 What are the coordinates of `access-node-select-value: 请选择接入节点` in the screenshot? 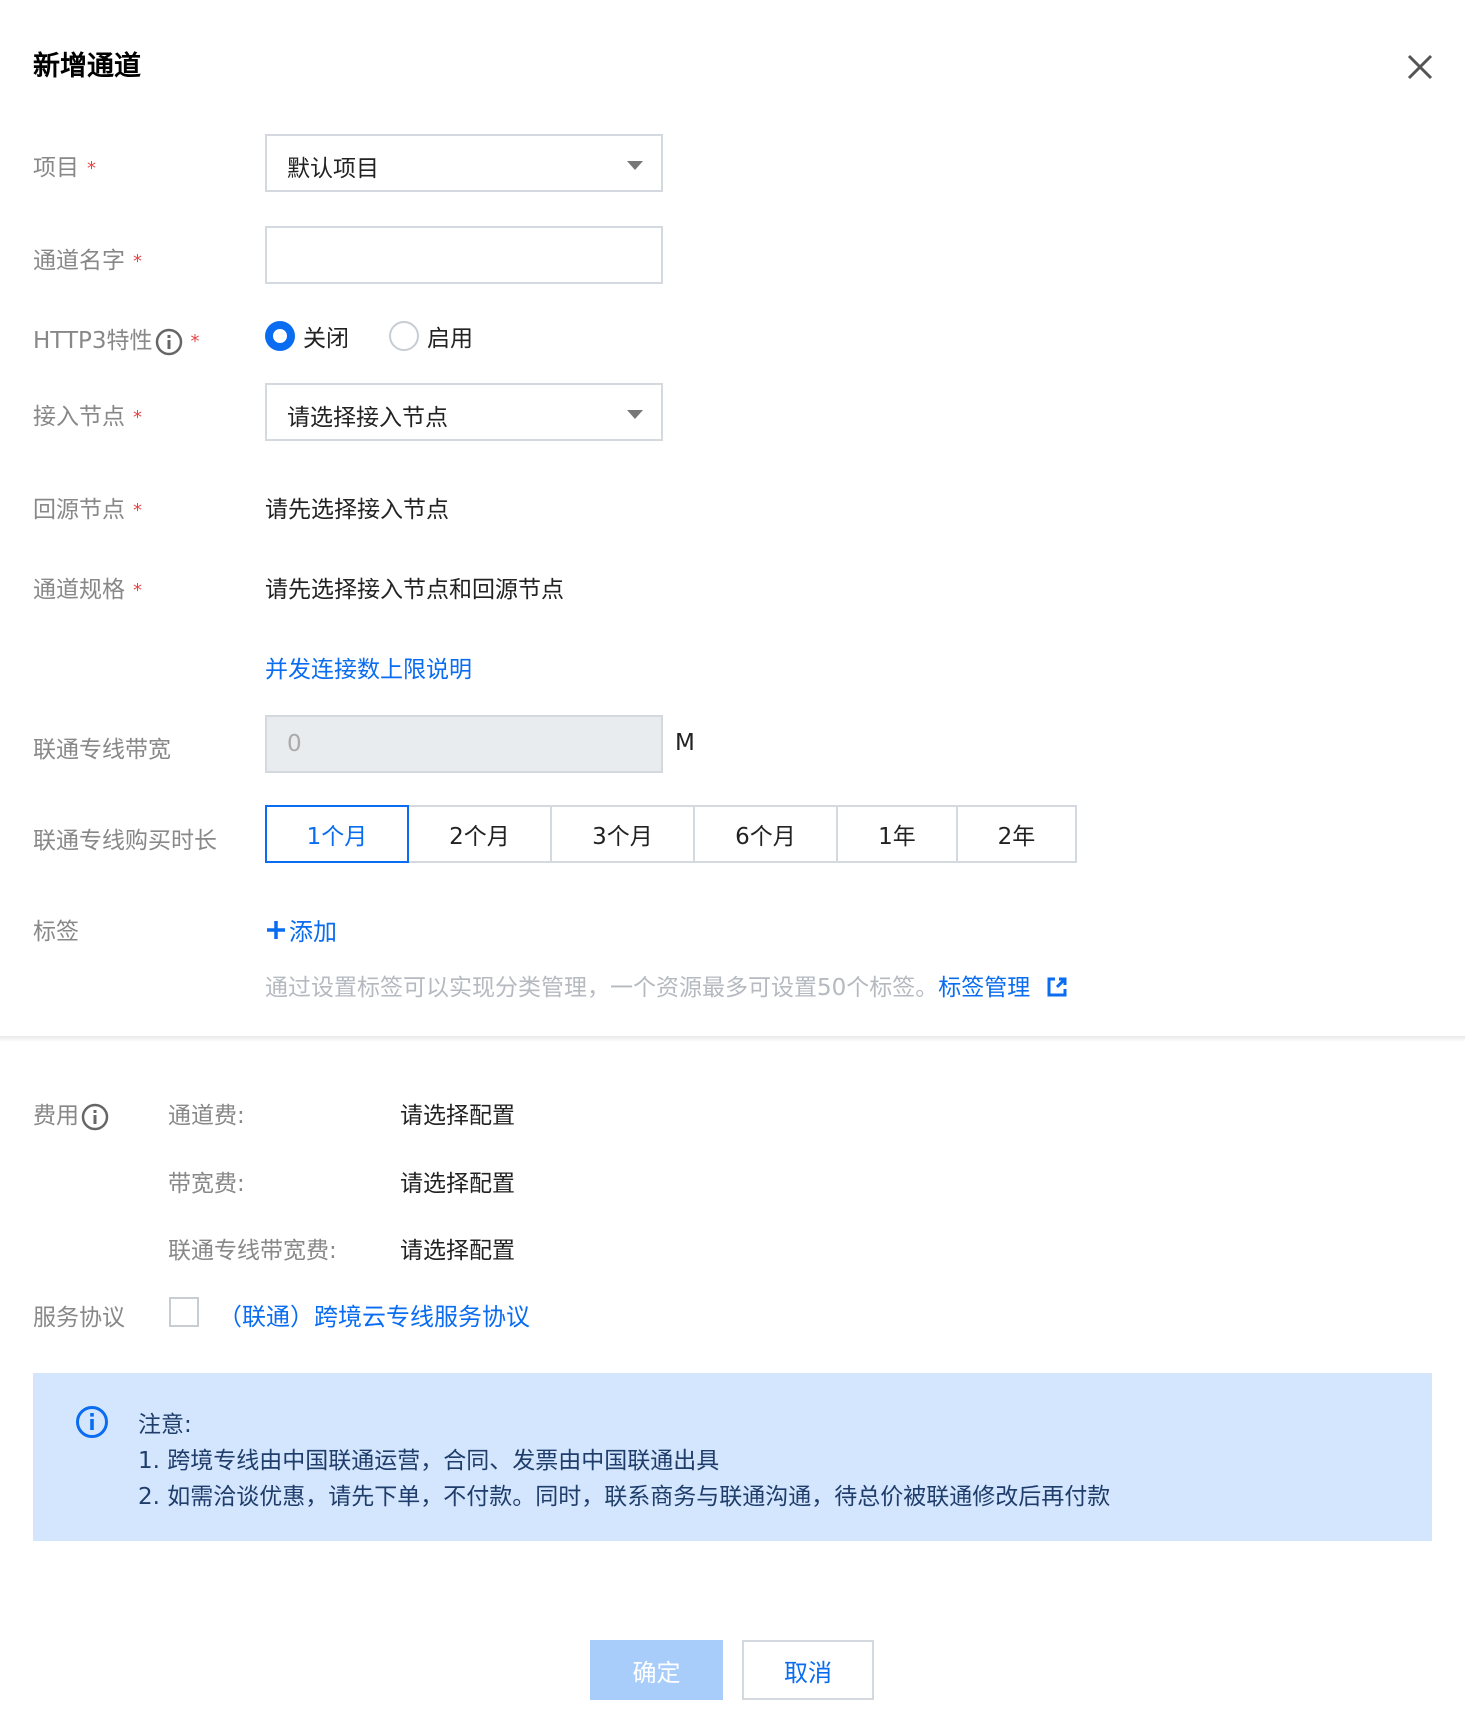 It's located at (367, 418).